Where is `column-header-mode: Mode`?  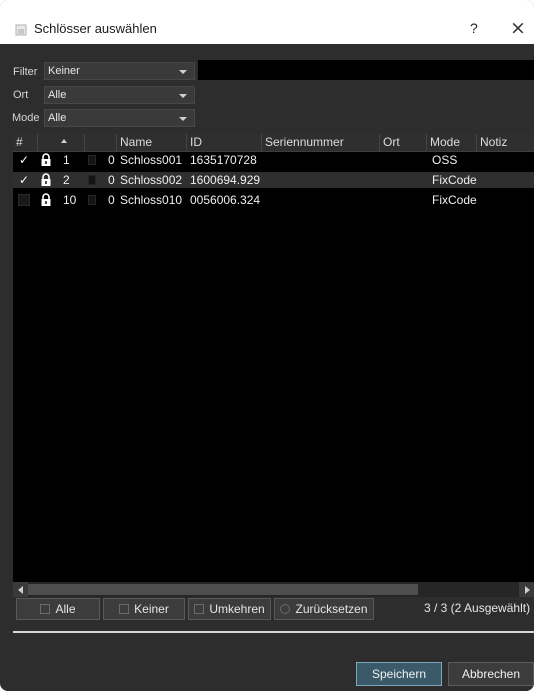 column-header-mode: Mode is located at coordinates (452, 142).